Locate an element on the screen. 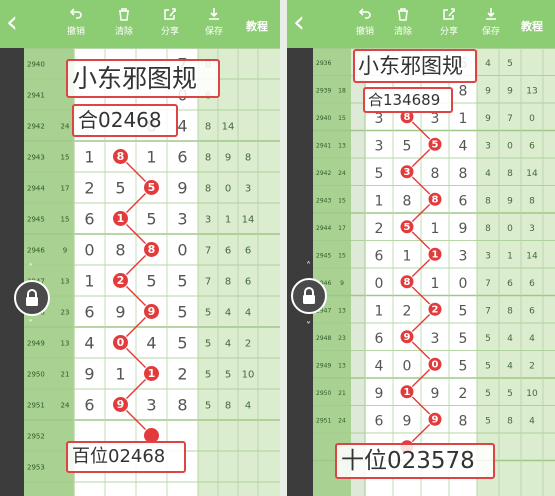  download-icon is located at coordinates (214, 16).